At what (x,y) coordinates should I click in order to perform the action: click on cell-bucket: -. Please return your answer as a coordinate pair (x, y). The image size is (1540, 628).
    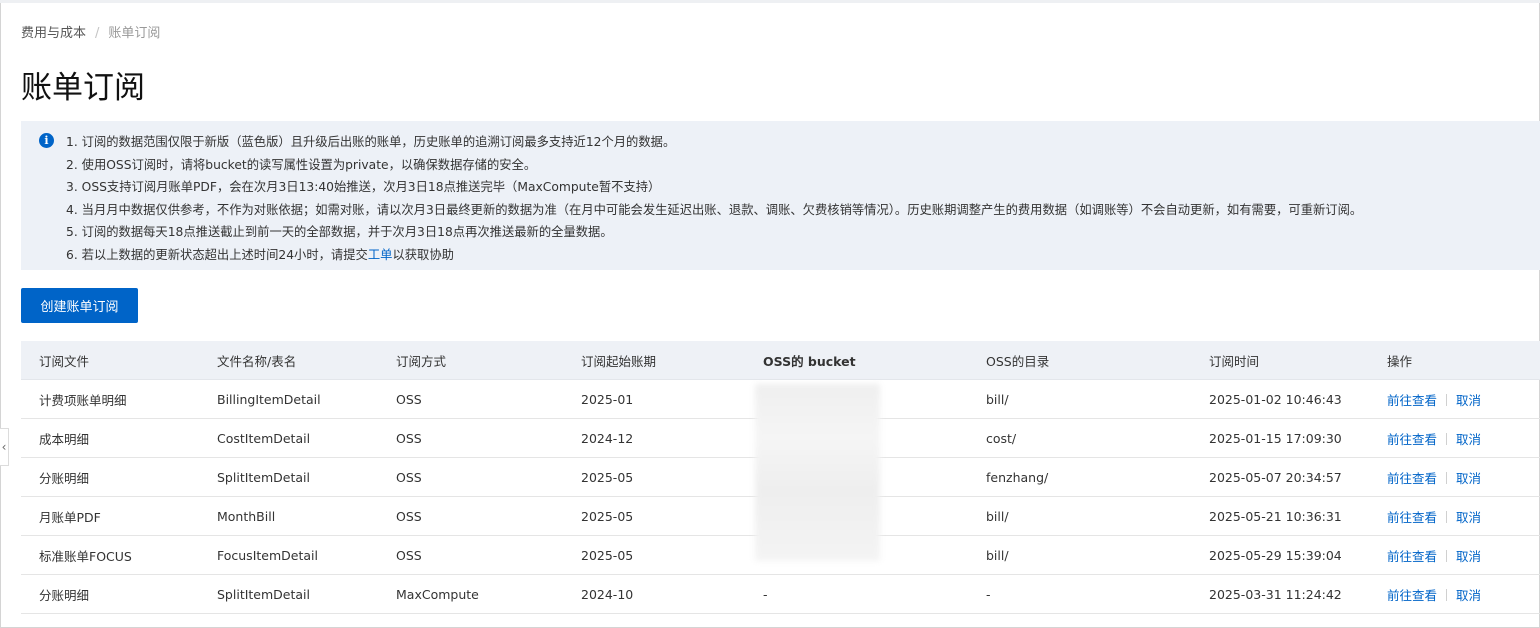
    Looking at the image, I should click on (856, 594).